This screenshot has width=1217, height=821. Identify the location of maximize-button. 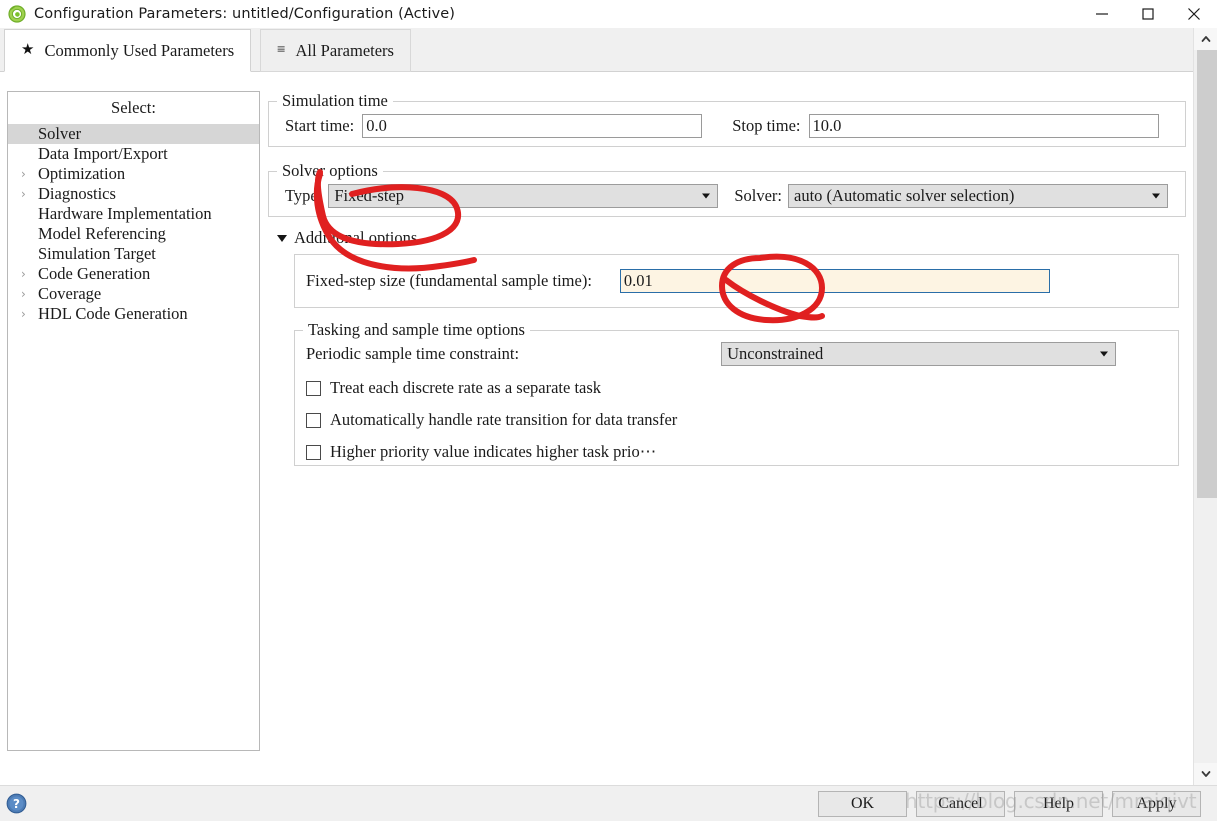
(1148, 14).